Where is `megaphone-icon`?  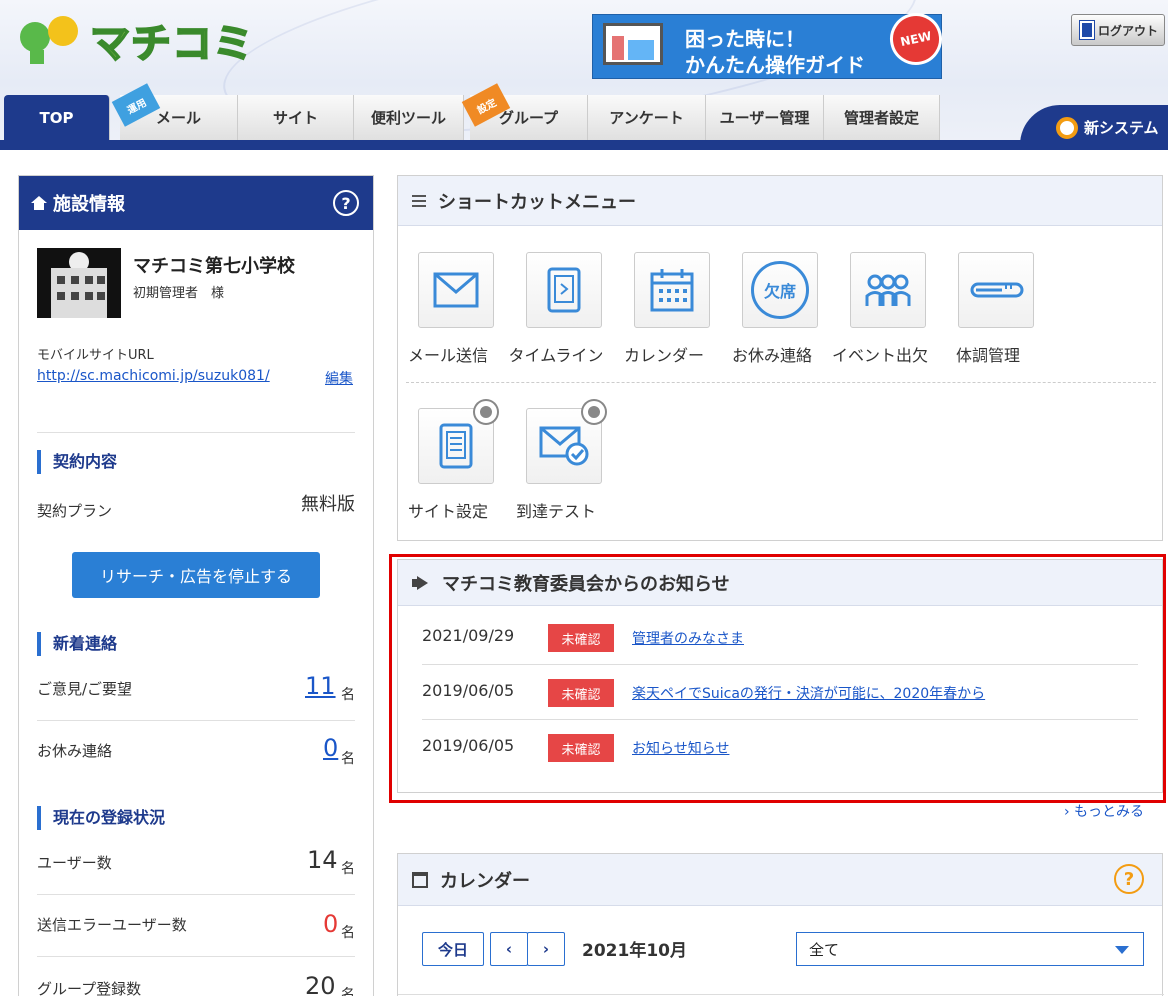 megaphone-icon is located at coordinates (421, 583).